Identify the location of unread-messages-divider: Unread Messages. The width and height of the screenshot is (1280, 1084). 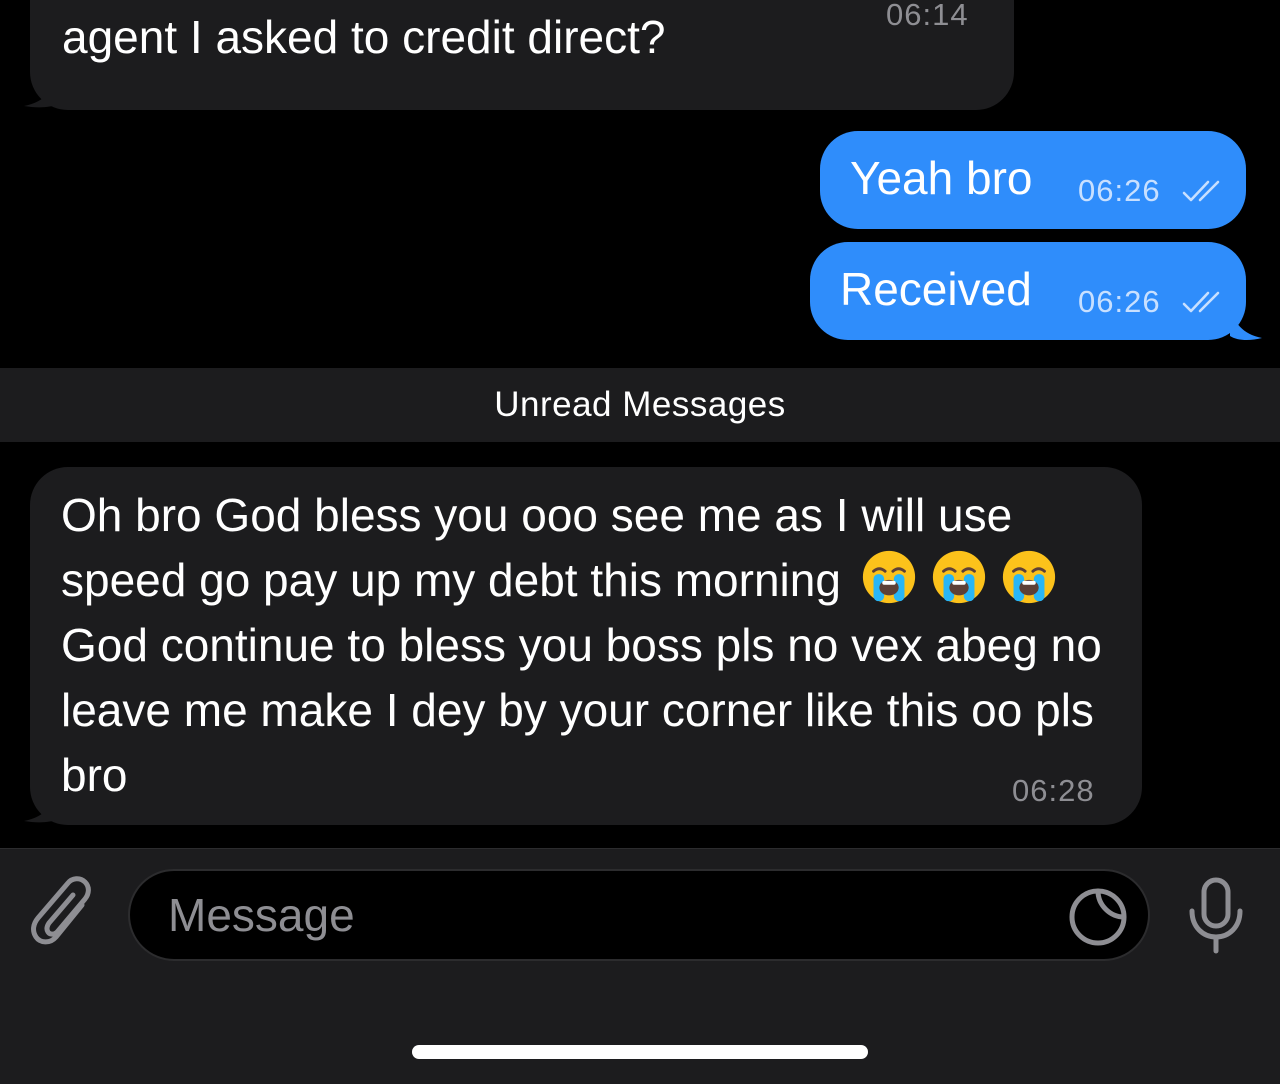
(640, 405).